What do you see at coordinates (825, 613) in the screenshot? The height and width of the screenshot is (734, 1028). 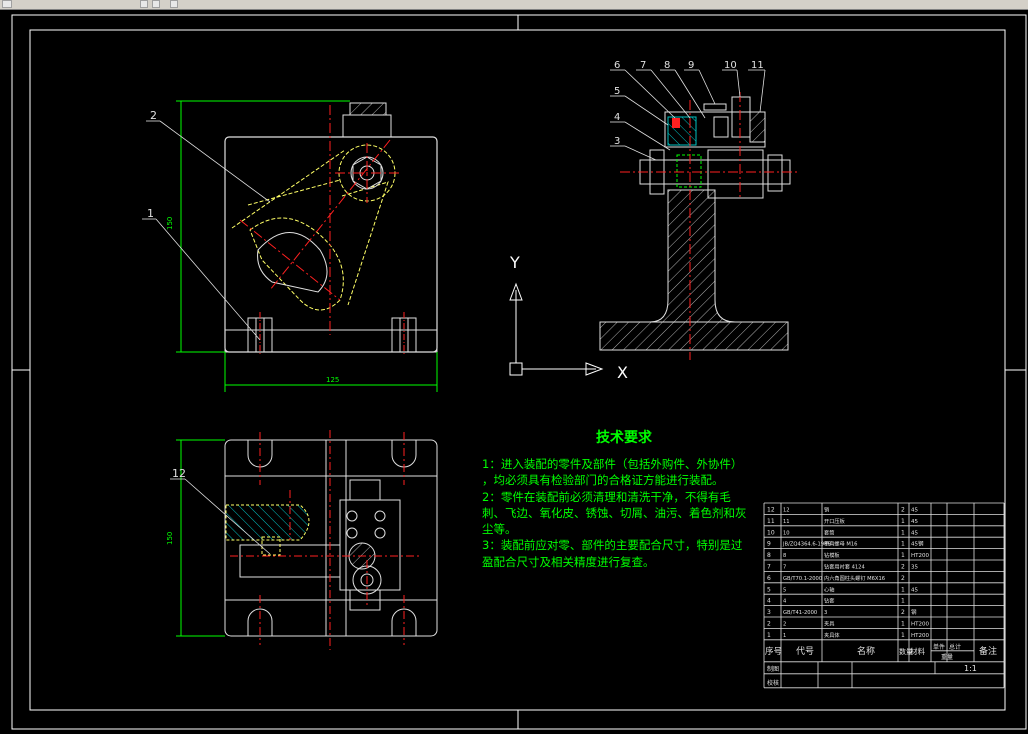 I see `bom-name: 3` at bounding box center [825, 613].